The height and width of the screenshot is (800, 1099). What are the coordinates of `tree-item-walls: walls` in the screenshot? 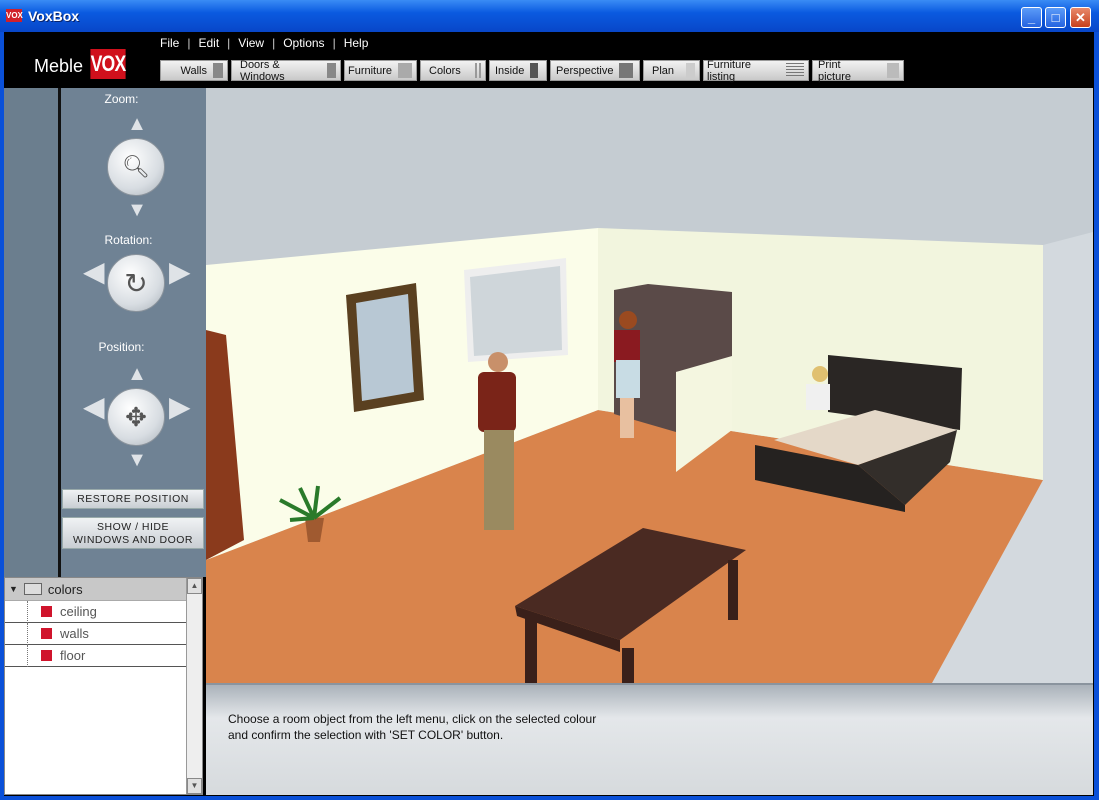 It's located at (96, 634).